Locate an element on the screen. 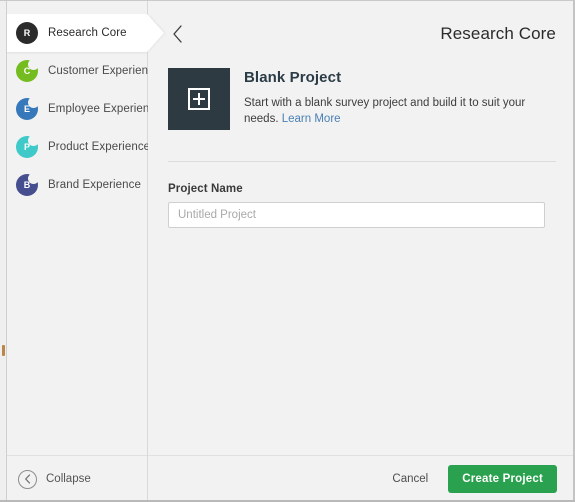  sidebar-top-spacer is located at coordinates (73, 7).